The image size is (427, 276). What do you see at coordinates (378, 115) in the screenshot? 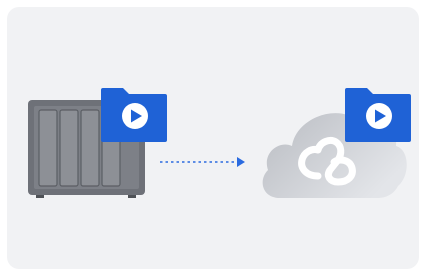
I see `destination-video-folder-icon` at bounding box center [378, 115].